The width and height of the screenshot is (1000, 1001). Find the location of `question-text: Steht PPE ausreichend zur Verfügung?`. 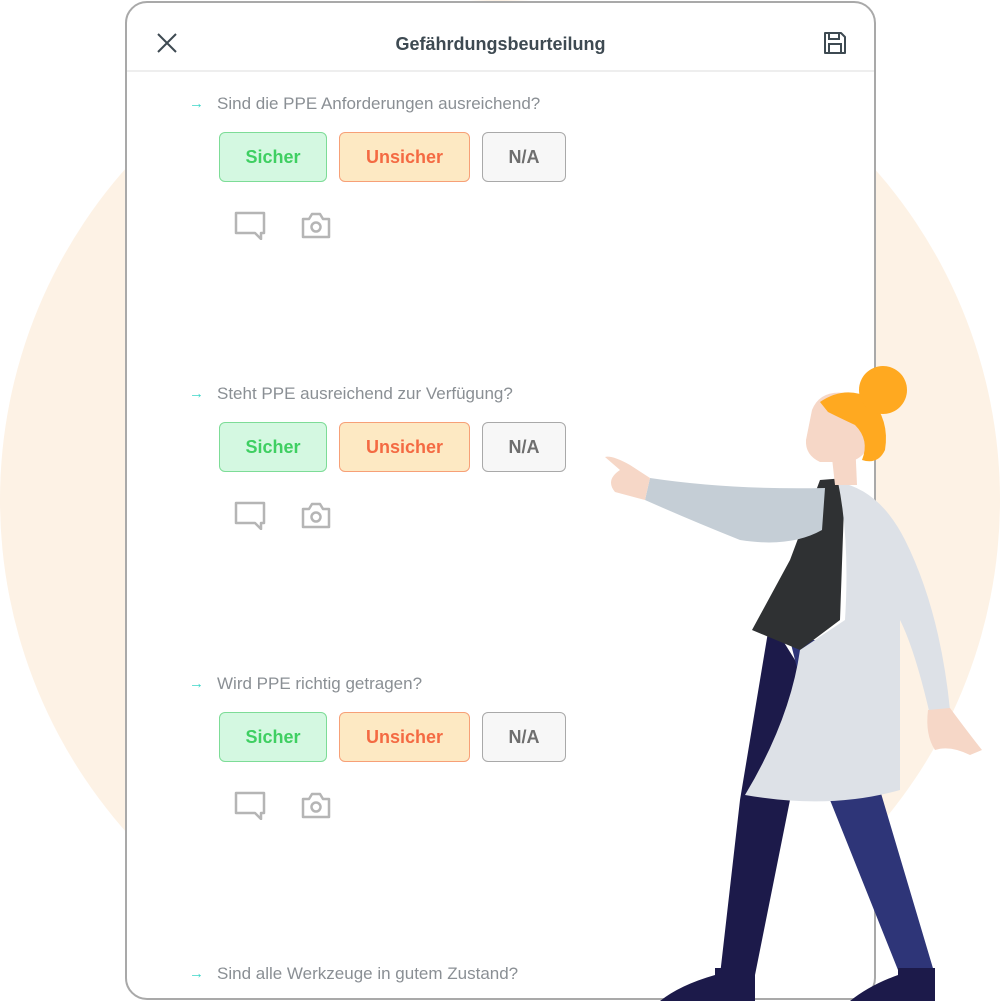

question-text: Steht PPE ausreichend zur Verfügung? is located at coordinates (365, 393).